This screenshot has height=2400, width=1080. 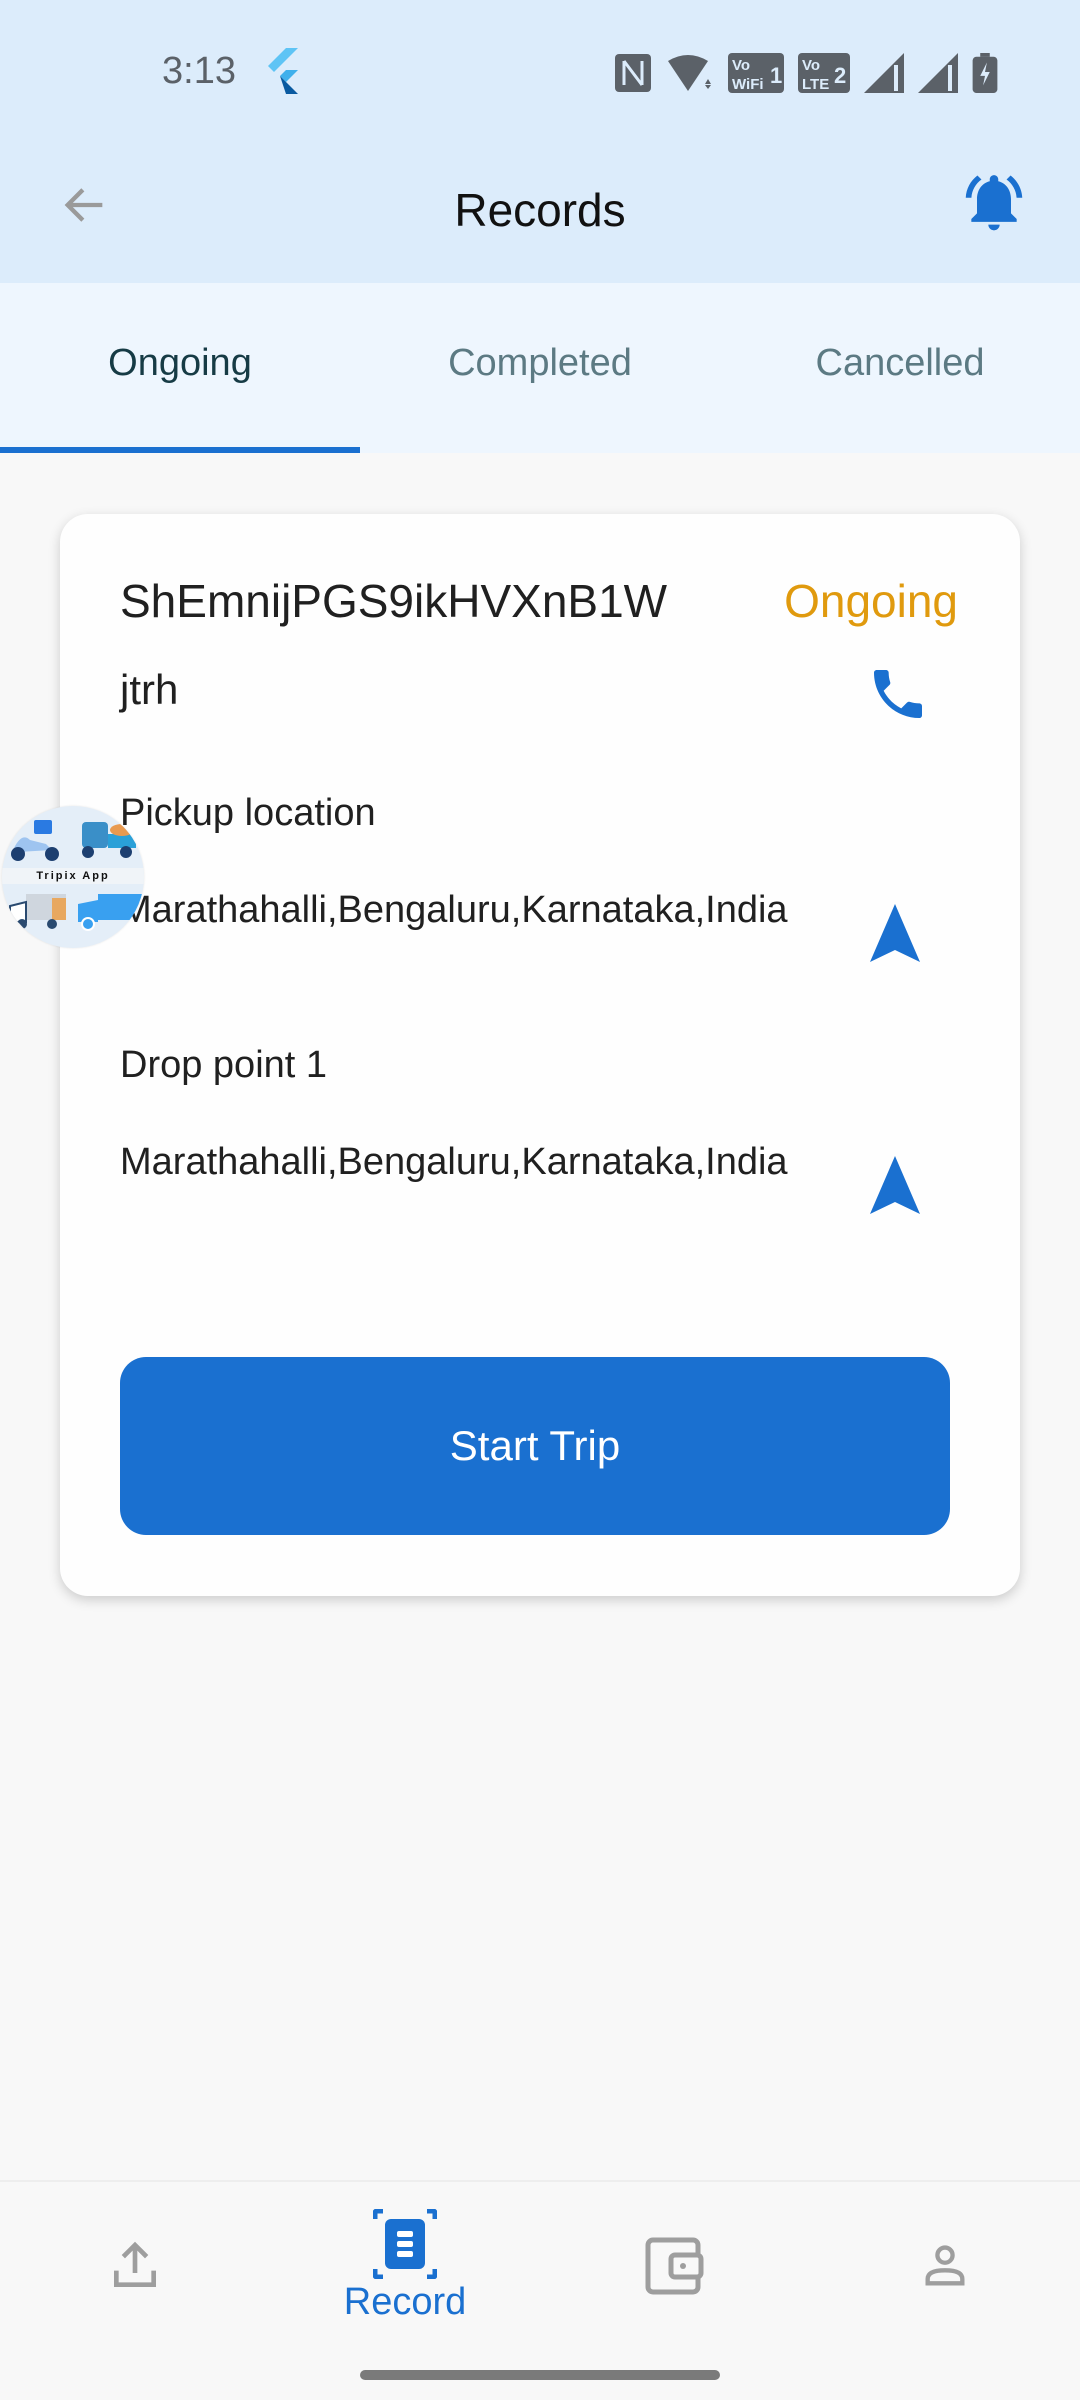 I want to click on nav-wallet, so click(x=675, y=2266).